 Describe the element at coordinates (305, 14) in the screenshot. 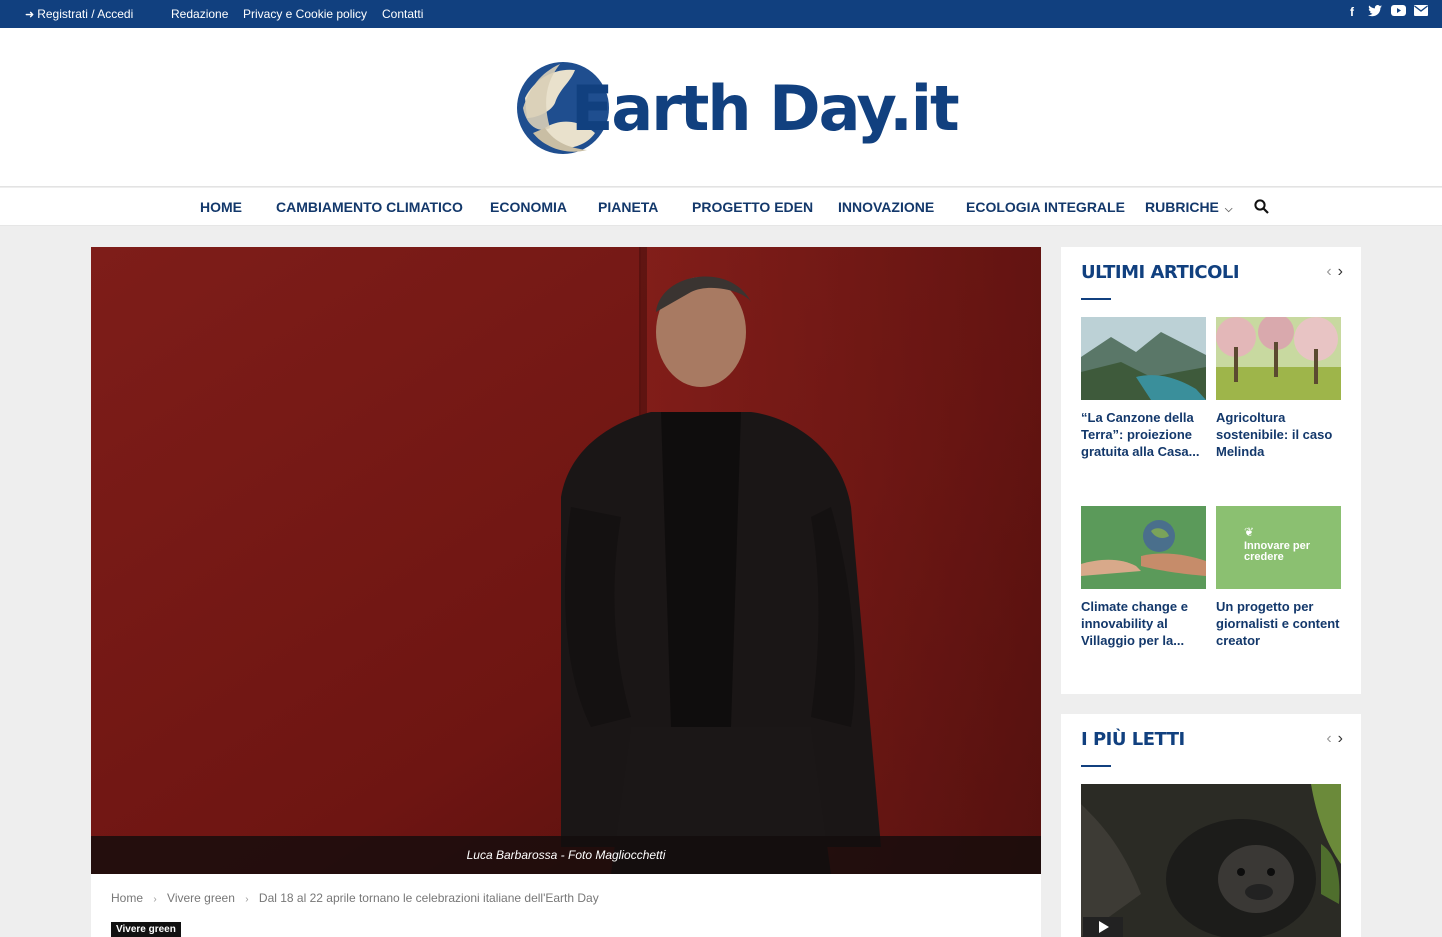

I see `privacy-link: Privacy e Cookie policy` at that location.